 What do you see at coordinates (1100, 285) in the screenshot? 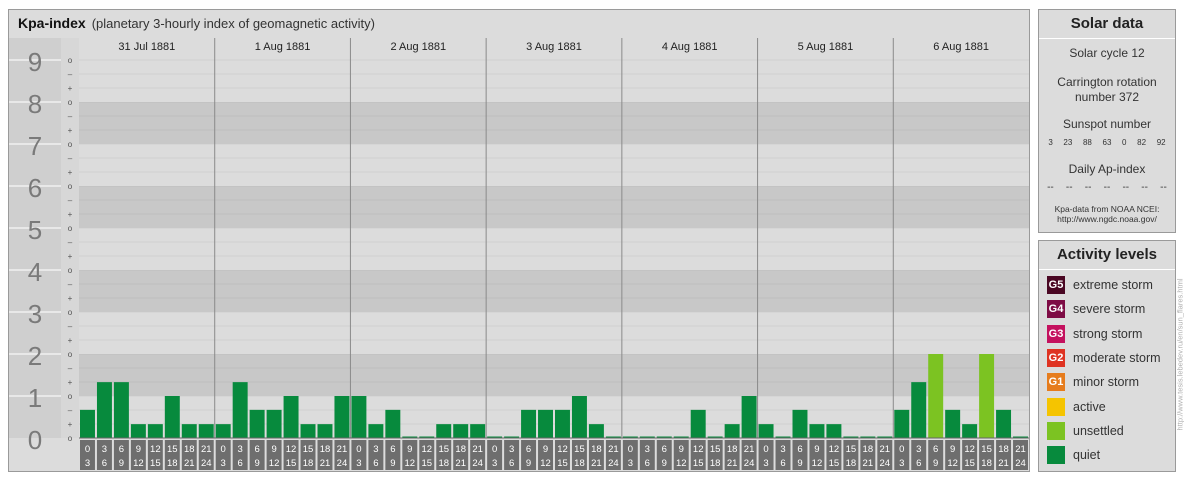
I see `activity-level-item: G5 extreme storm` at bounding box center [1100, 285].